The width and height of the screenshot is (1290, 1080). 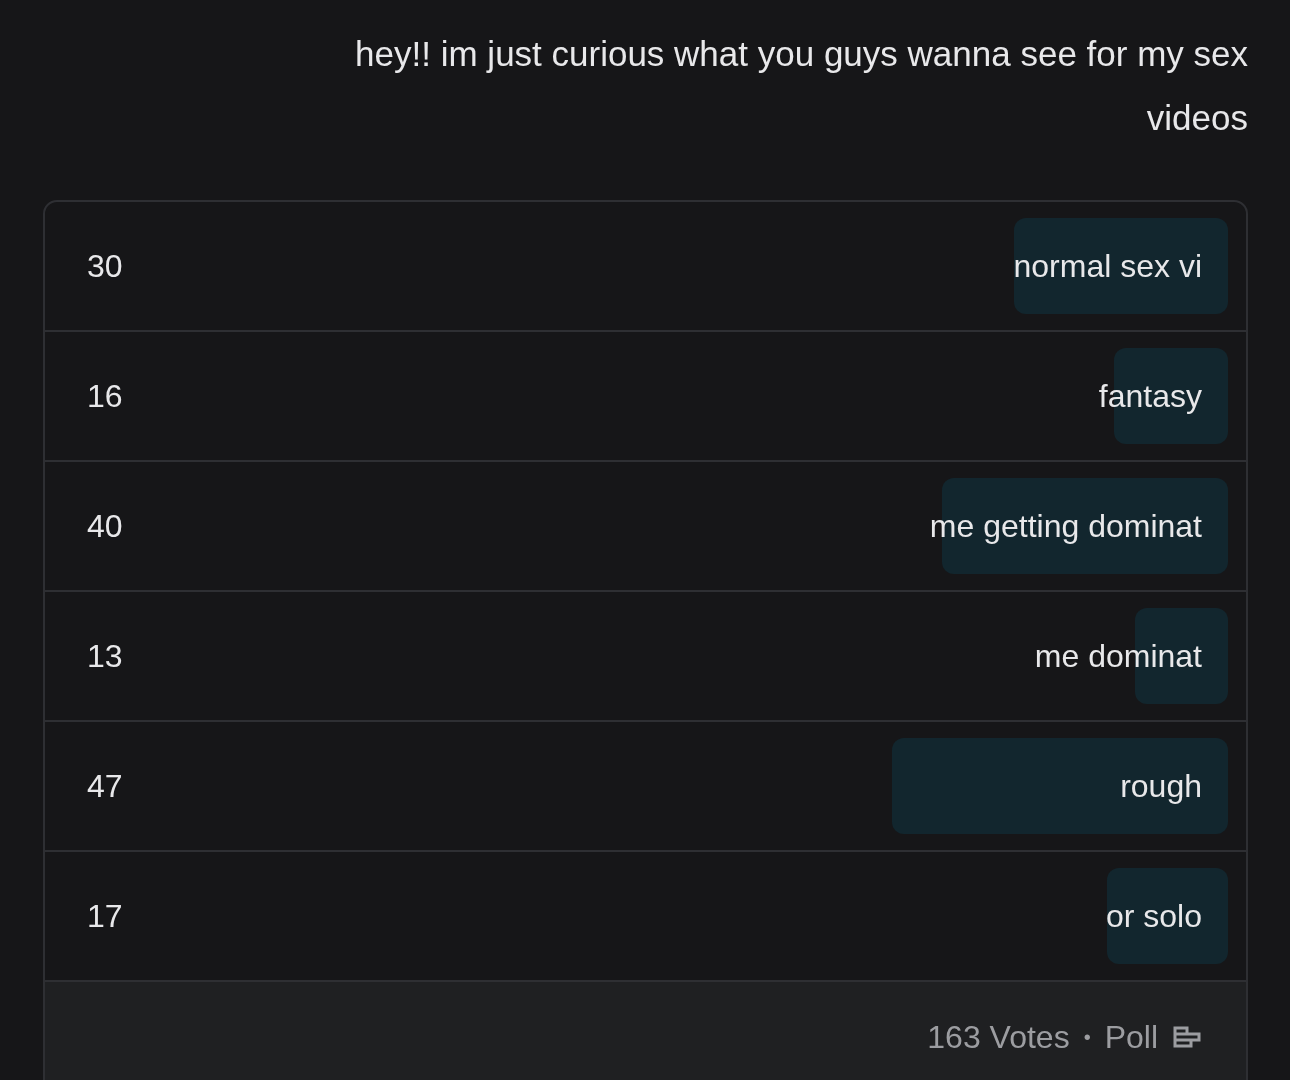 I want to click on option-label: or solo, so click(x=1153, y=916).